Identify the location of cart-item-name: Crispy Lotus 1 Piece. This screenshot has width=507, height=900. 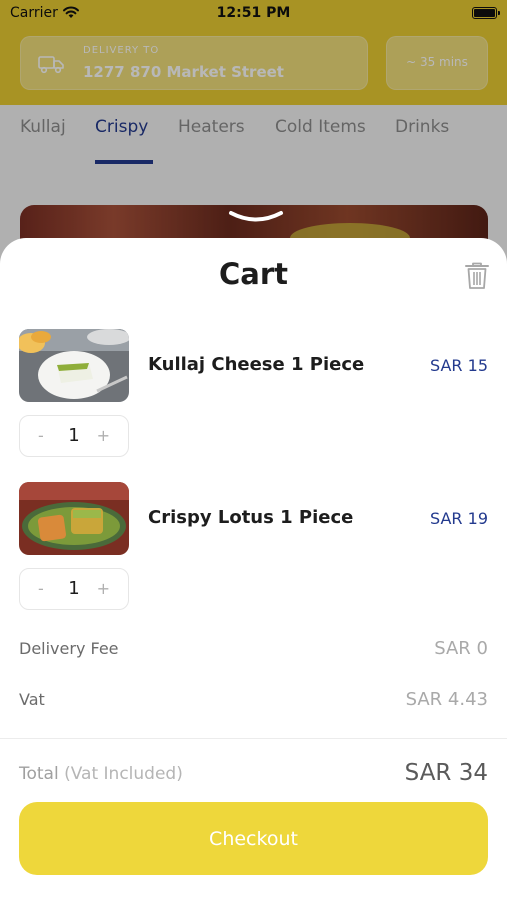
(251, 517).